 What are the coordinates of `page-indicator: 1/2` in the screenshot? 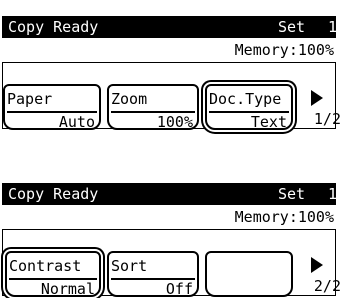 It's located at (327, 119).